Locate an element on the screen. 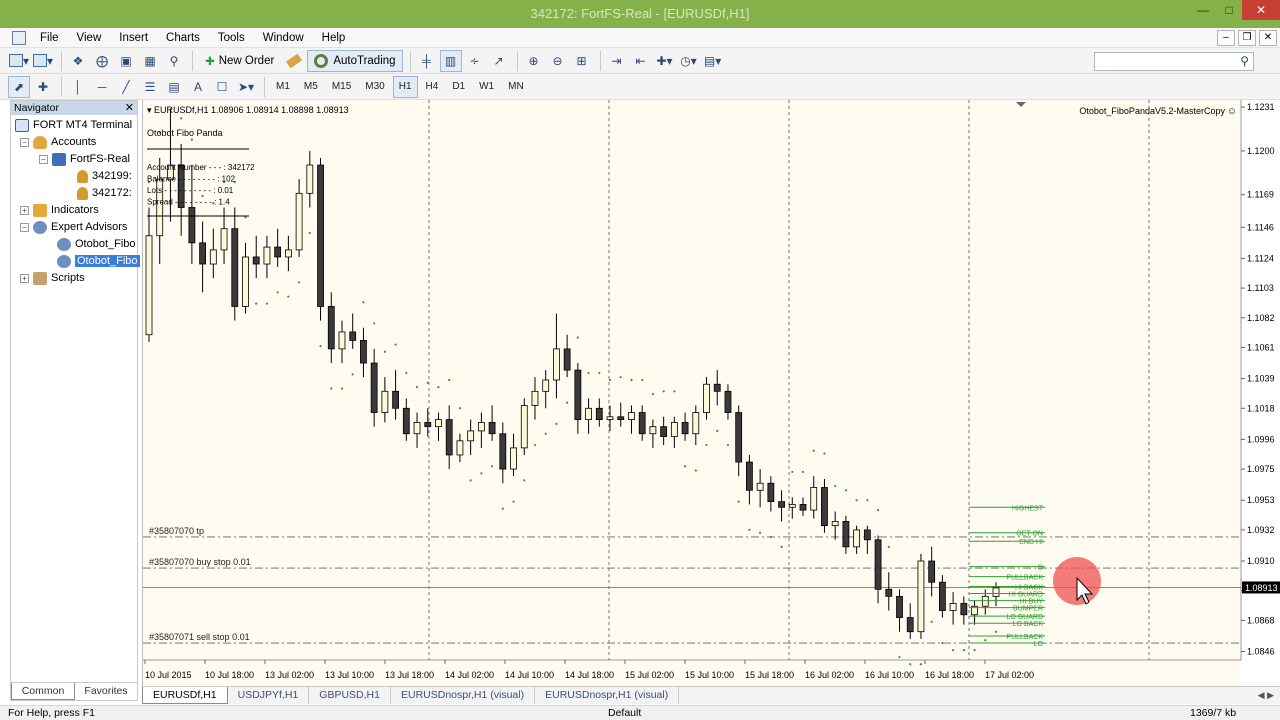 This screenshot has height=720, width=1280. templates-button: ▤▾ is located at coordinates (713, 61).